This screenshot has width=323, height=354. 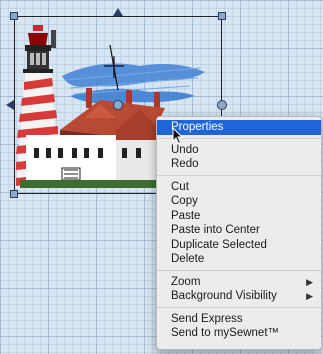 I want to click on scale-handle-right, so click(x=222, y=105).